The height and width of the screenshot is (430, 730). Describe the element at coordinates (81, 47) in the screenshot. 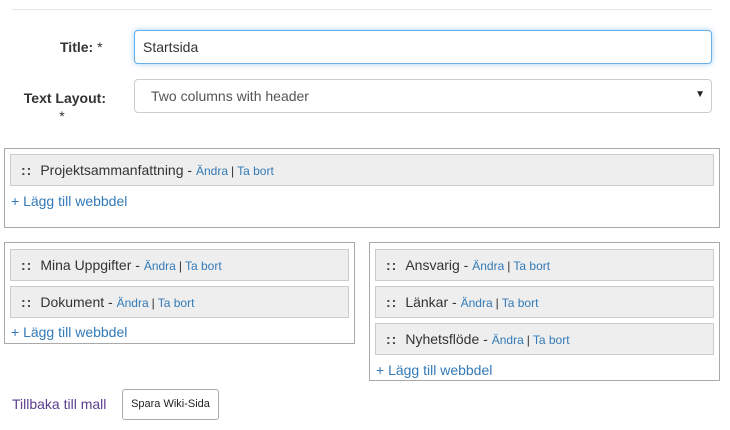

I see `title-label: Title: *` at that location.